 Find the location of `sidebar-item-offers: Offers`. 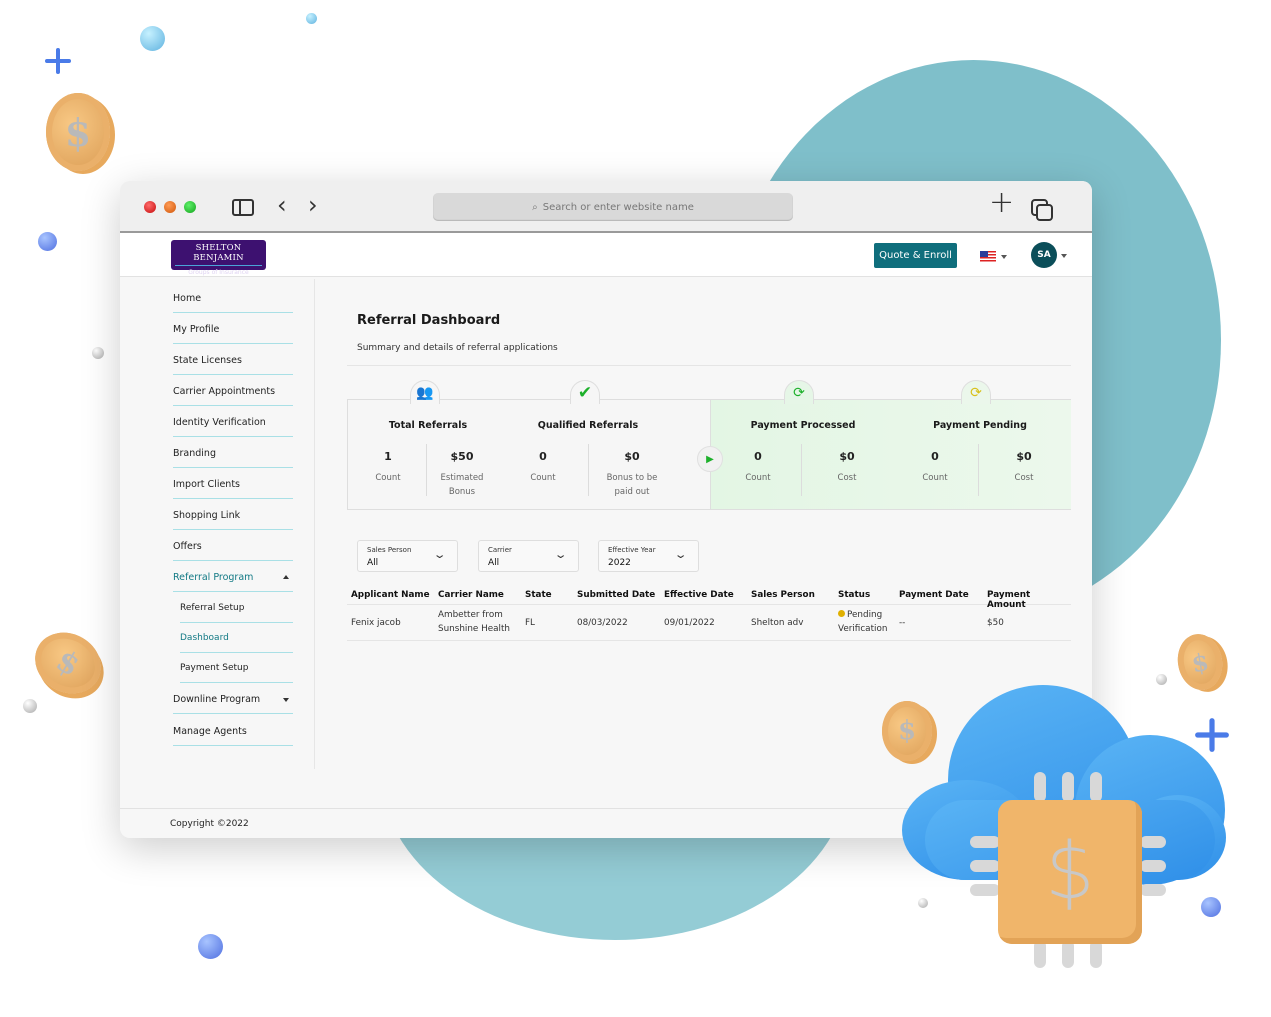

sidebar-item-offers: Offers is located at coordinates (233, 545).